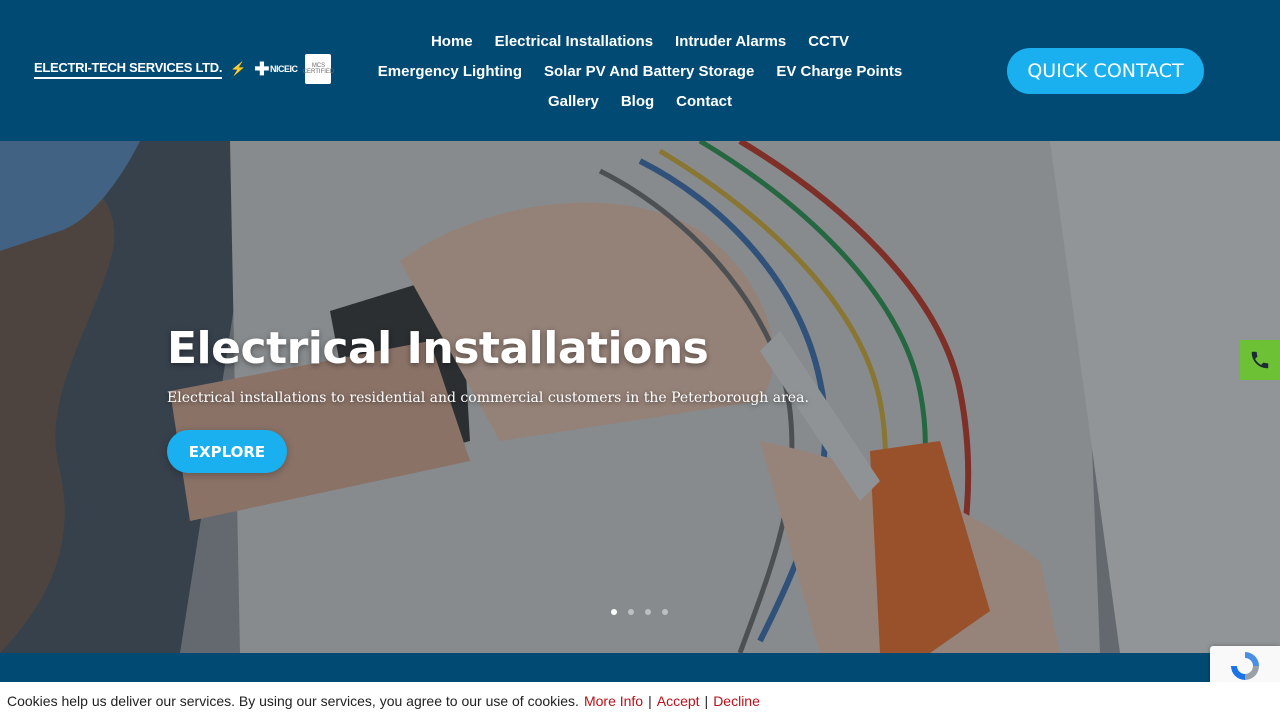 This screenshot has height=720, width=1280. Describe the element at coordinates (128, 69) in the screenshot. I see `logo-company-name: ELECTRI-TECH SERVICES LTD.` at that location.